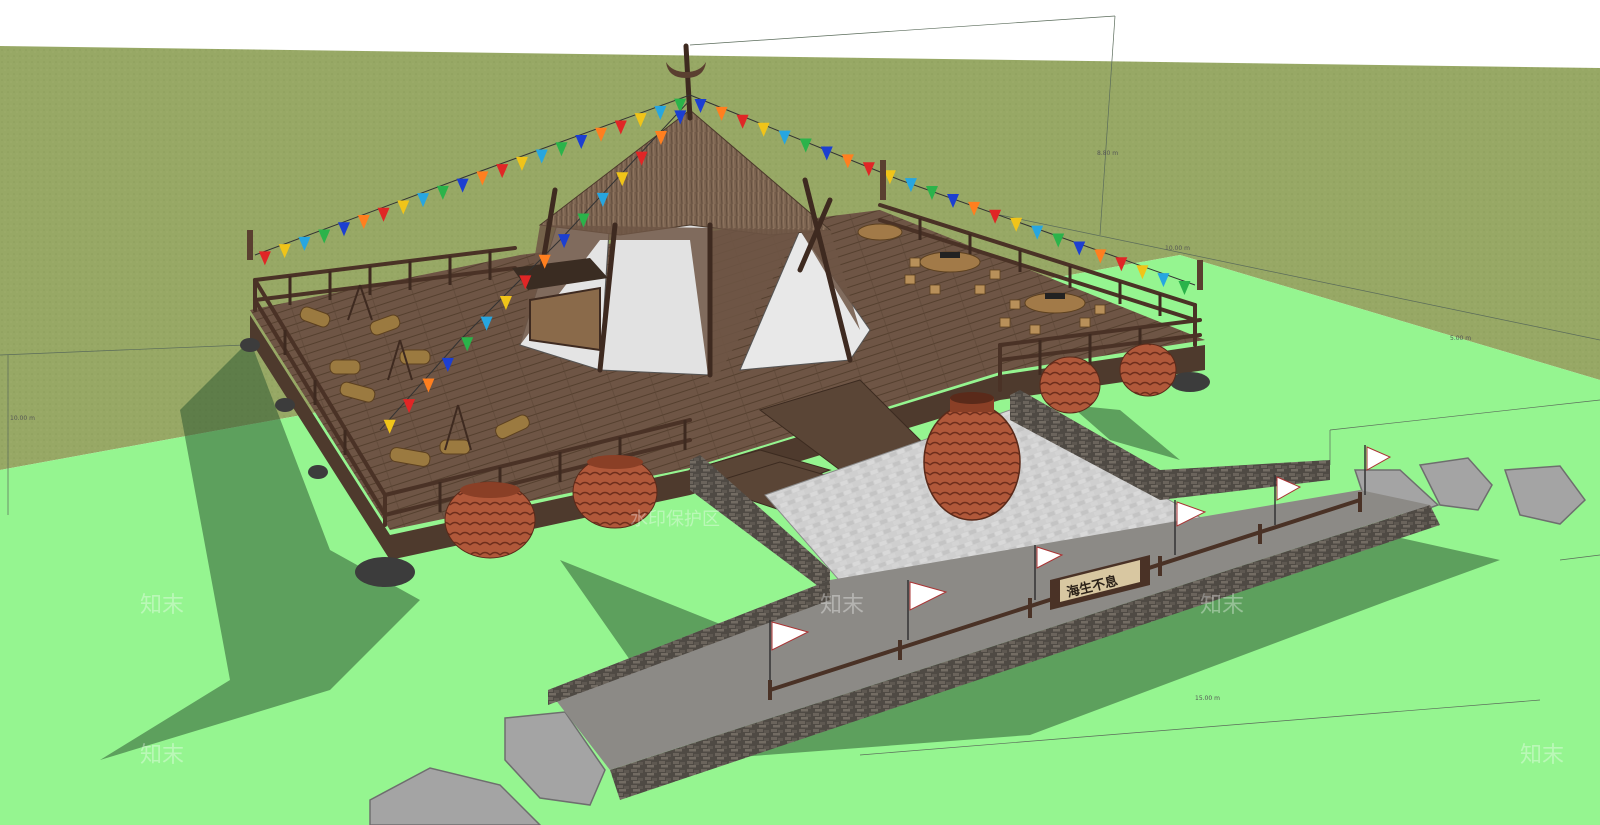 This screenshot has height=825, width=1600. What do you see at coordinates (675, 519) in the screenshot?
I see `watermark-text: 水印保护区` at bounding box center [675, 519].